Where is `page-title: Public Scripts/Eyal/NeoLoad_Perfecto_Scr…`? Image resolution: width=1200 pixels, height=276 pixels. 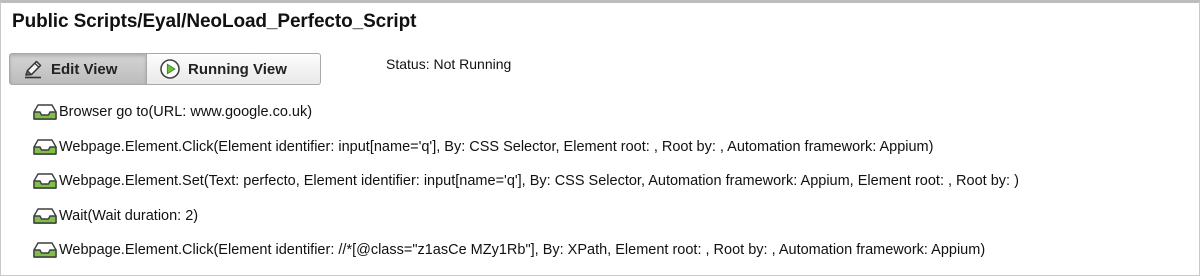
page-title: Public Scripts/Eyal/NeoLoad_Perfecto_Scr… is located at coordinates (214, 21).